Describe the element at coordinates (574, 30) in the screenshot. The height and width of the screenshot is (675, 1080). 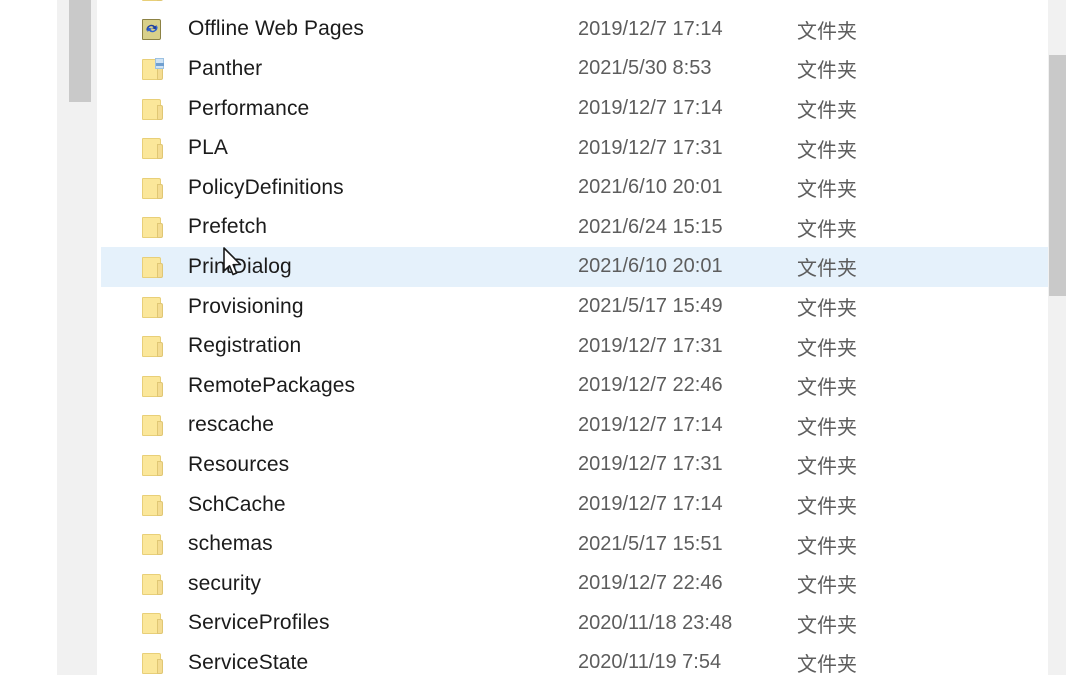
I see `file-list-row: Offline Web Pages 2019/12/7 17:14 文件夹` at that location.